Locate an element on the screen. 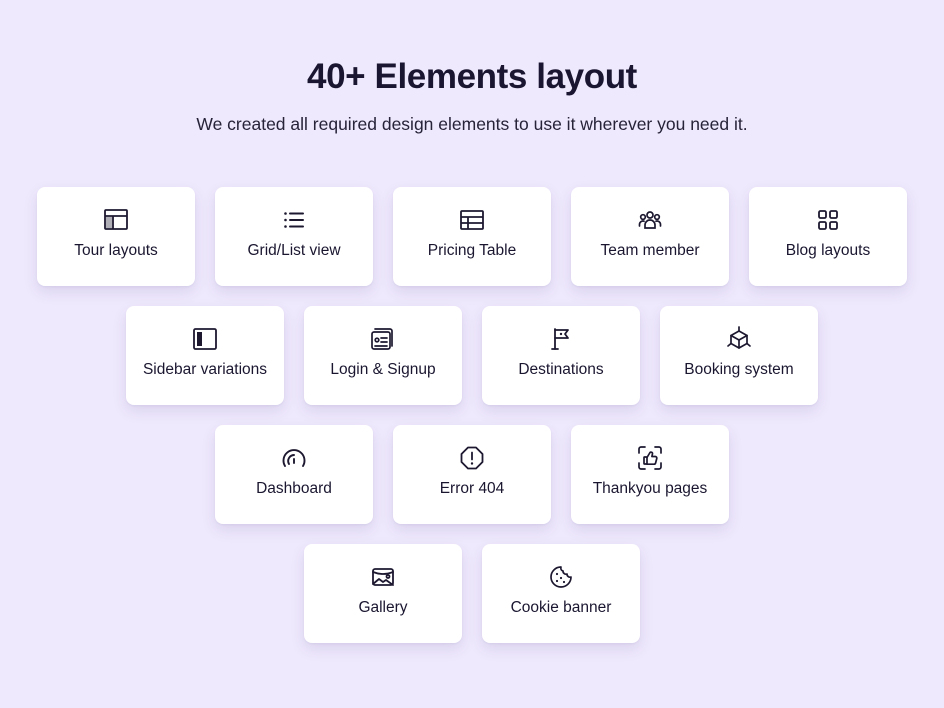  card-label: Destinations is located at coordinates (561, 369).